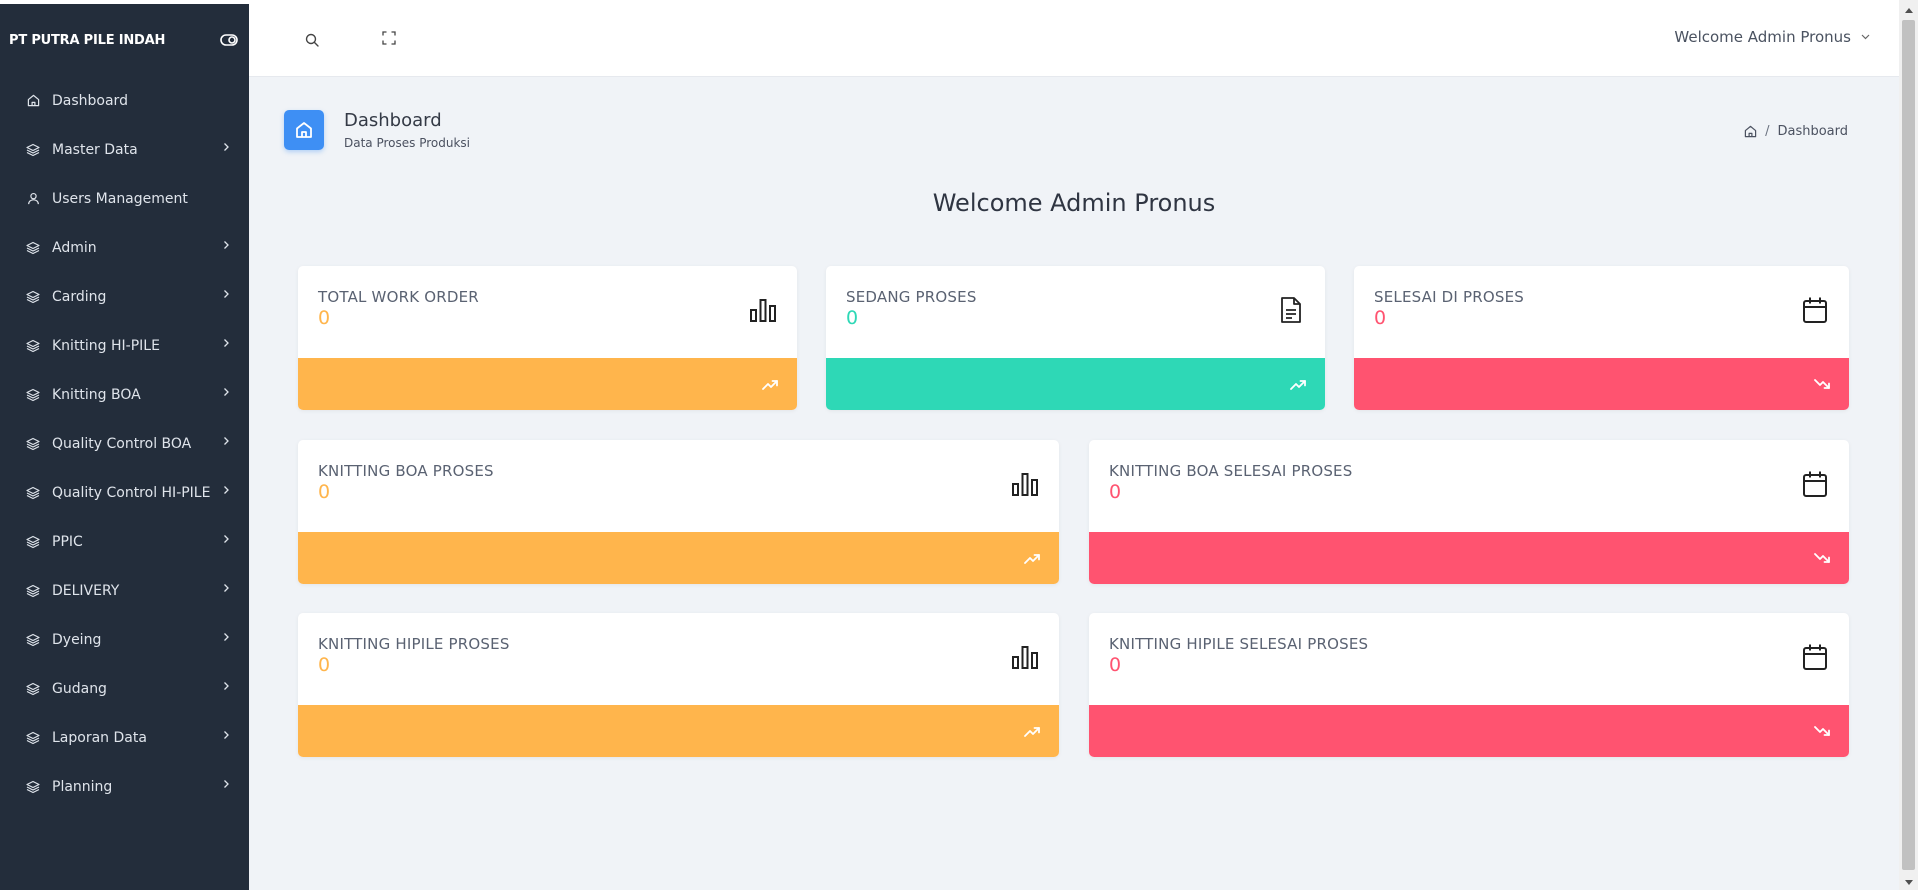 The image size is (1918, 890). I want to click on stat-card-title: KNITTING BOA SELESAI PROSES, so click(1231, 471).